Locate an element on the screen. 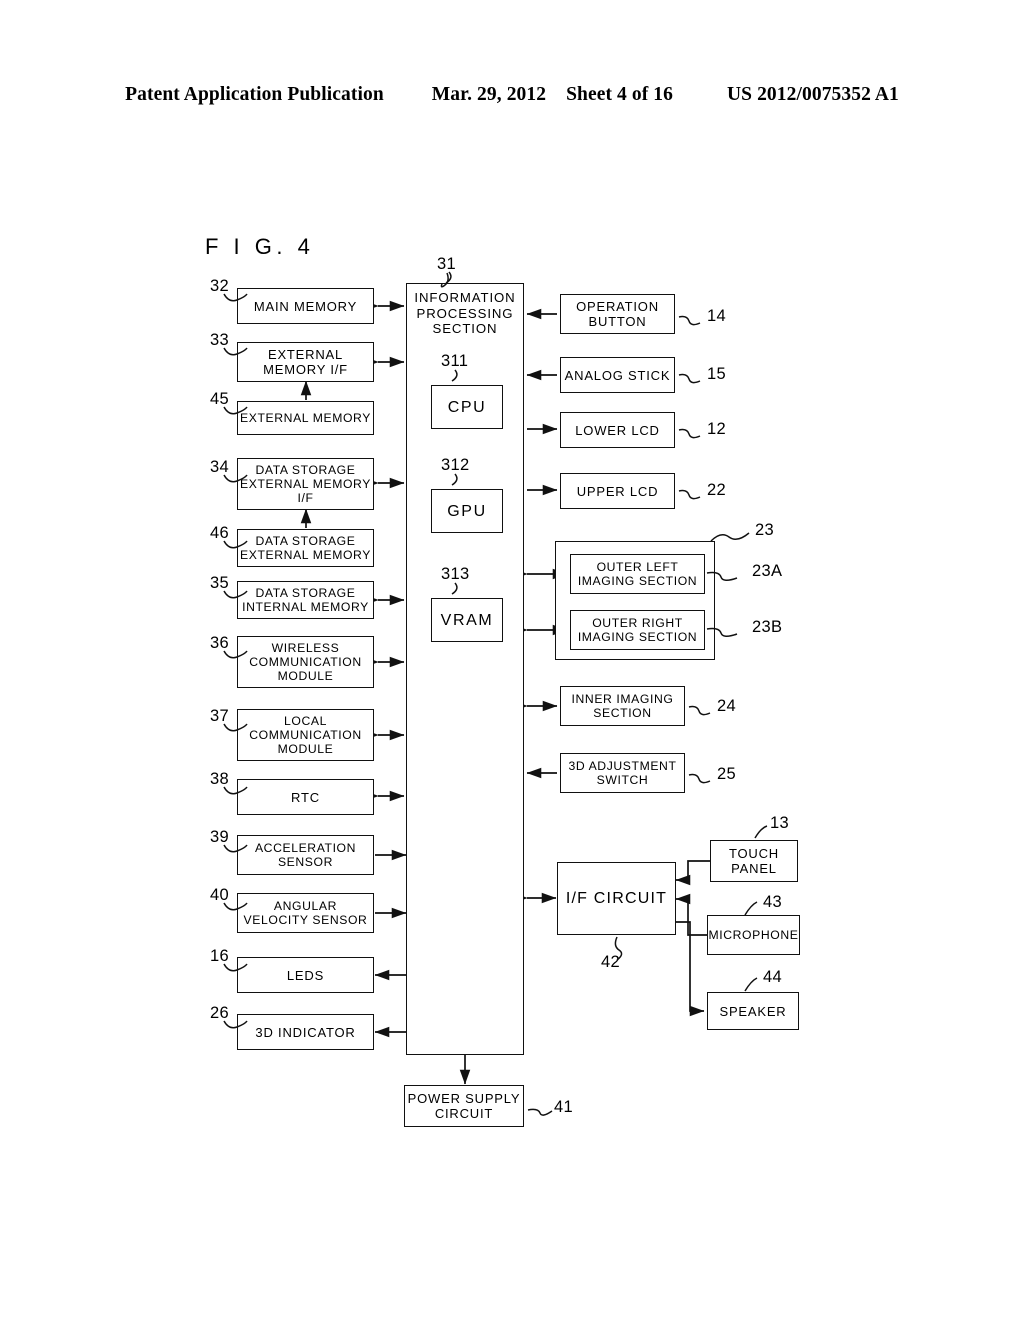 The width and height of the screenshot is (1024, 1320). block-operation-button-label: OPERATION BUTTON is located at coordinates (617, 314).